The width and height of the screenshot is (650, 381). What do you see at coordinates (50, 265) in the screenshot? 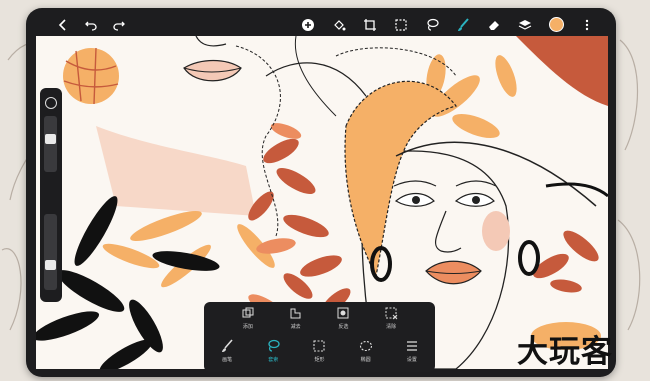
I see `opacity-knob` at bounding box center [50, 265].